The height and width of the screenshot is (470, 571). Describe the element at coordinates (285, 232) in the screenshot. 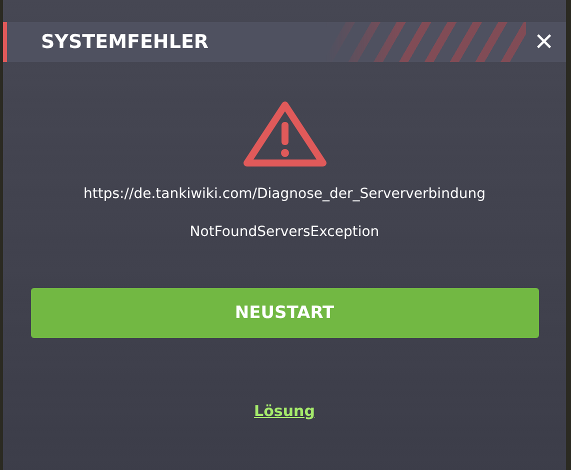

I see `error-name: NotFoundServersException` at that location.